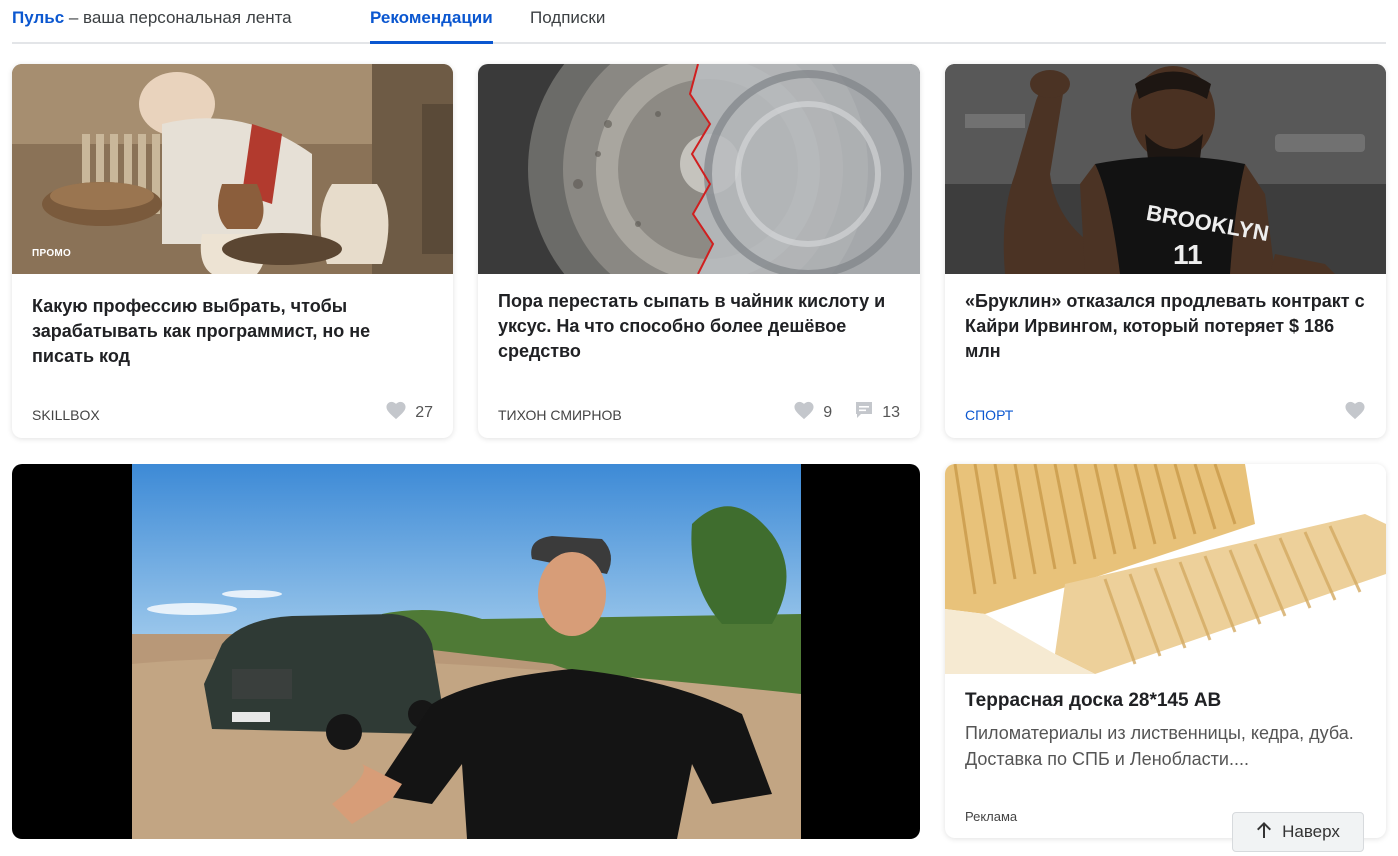 The width and height of the screenshot is (1398, 856). I want to click on arrow-up-icon, so click(1264, 832).